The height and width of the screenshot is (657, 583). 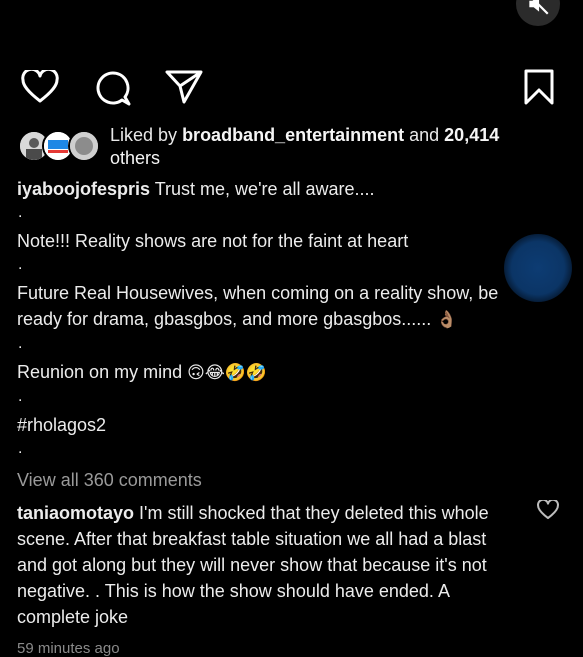 I want to click on small-heart-icon, so click(x=548, y=509).